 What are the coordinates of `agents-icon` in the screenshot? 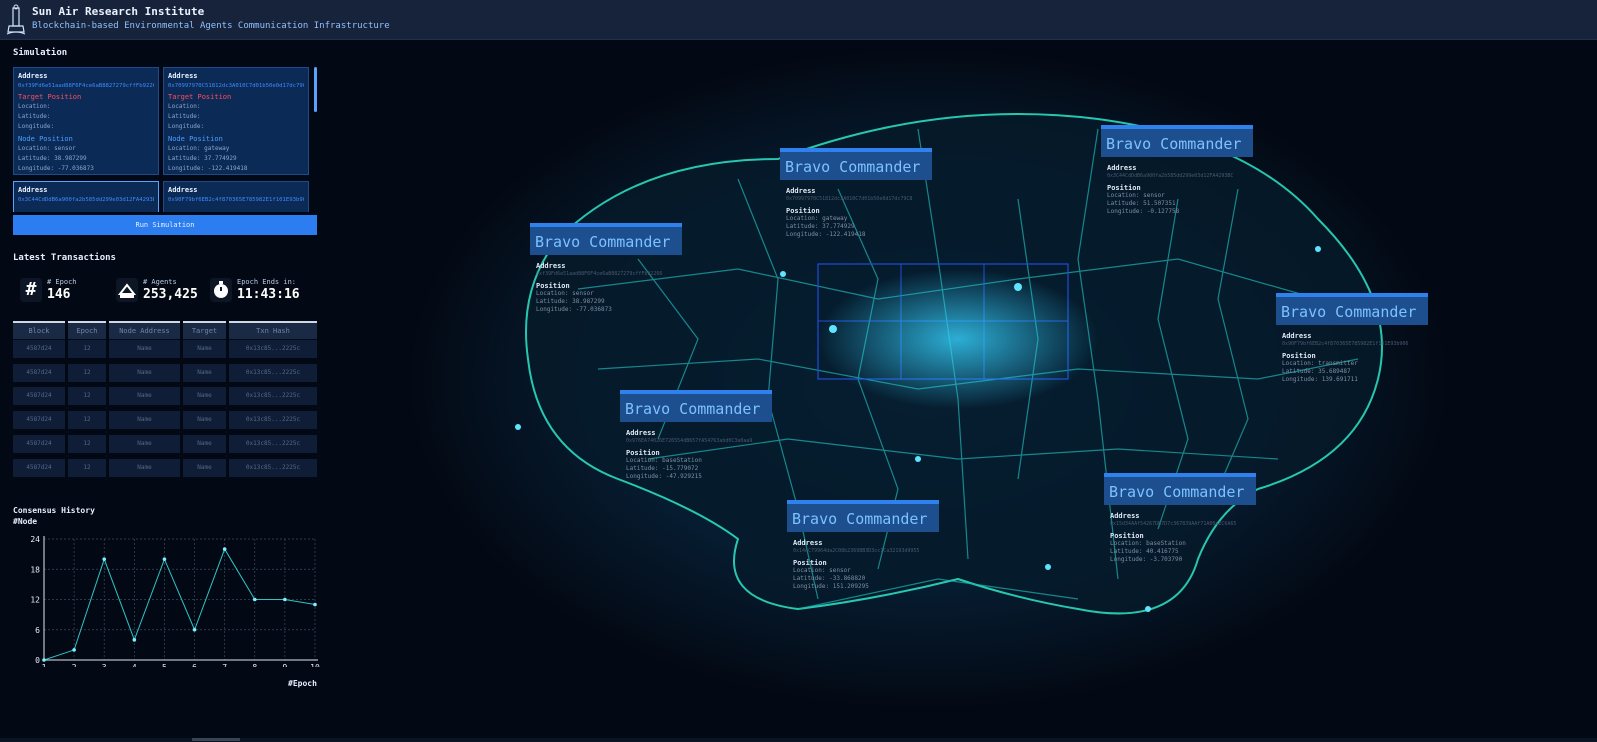 It's located at (127, 290).